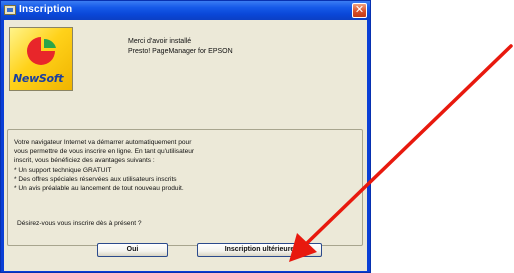 This screenshot has width=514, height=273. I want to click on window-title: Inscription, so click(46, 9).